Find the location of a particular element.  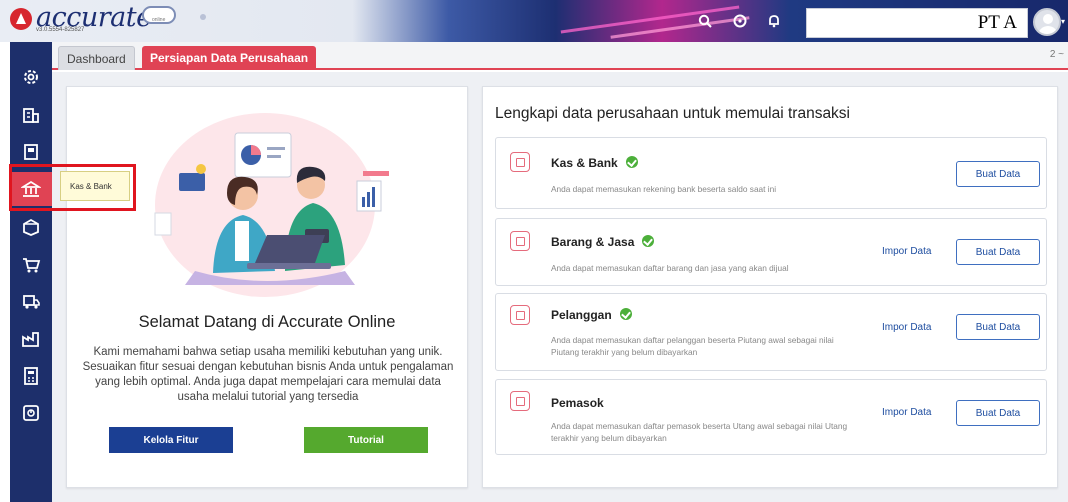

sidebar-item-reports is located at coordinates (31, 413).